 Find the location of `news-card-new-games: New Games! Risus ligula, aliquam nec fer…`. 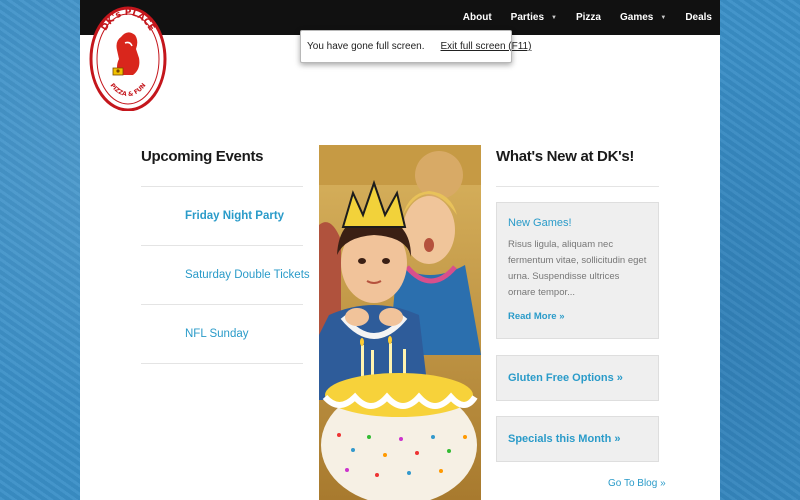

news-card-new-games: New Games! Risus ligula, aliquam nec fer… is located at coordinates (577, 270).